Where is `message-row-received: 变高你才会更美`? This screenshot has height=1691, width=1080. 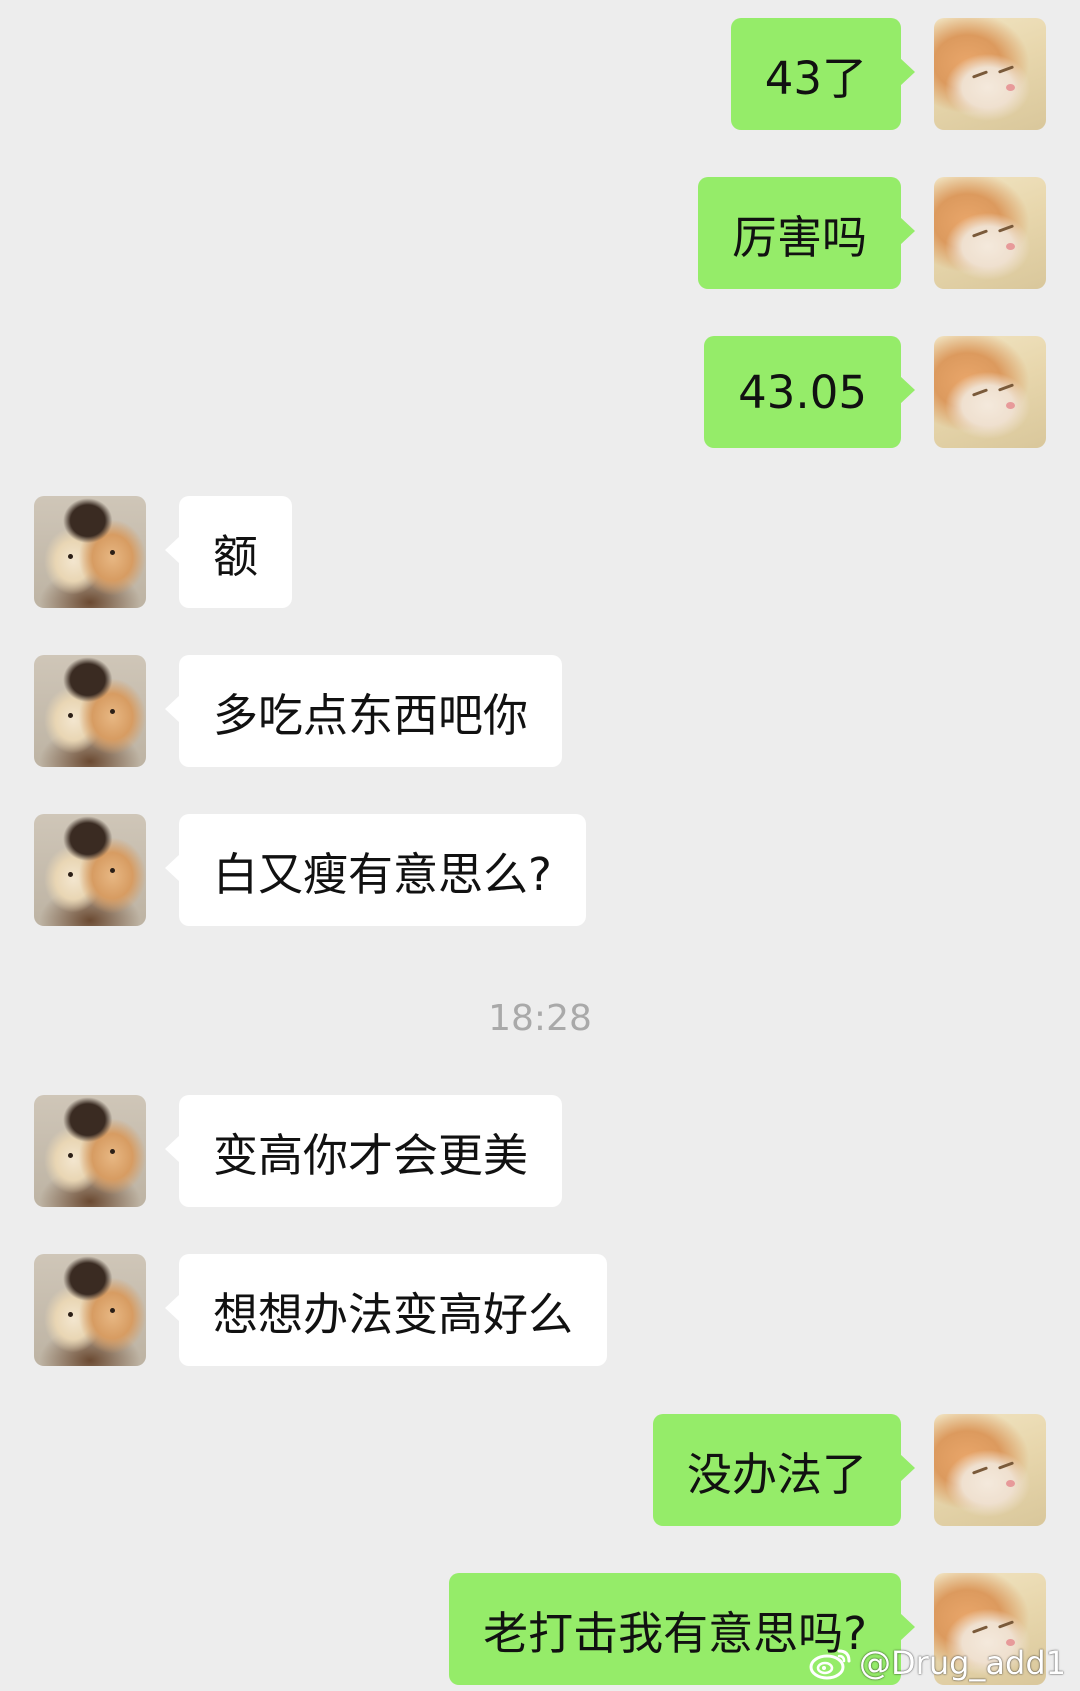
message-row-received: 变高你才会更美 is located at coordinates (540, 1151).